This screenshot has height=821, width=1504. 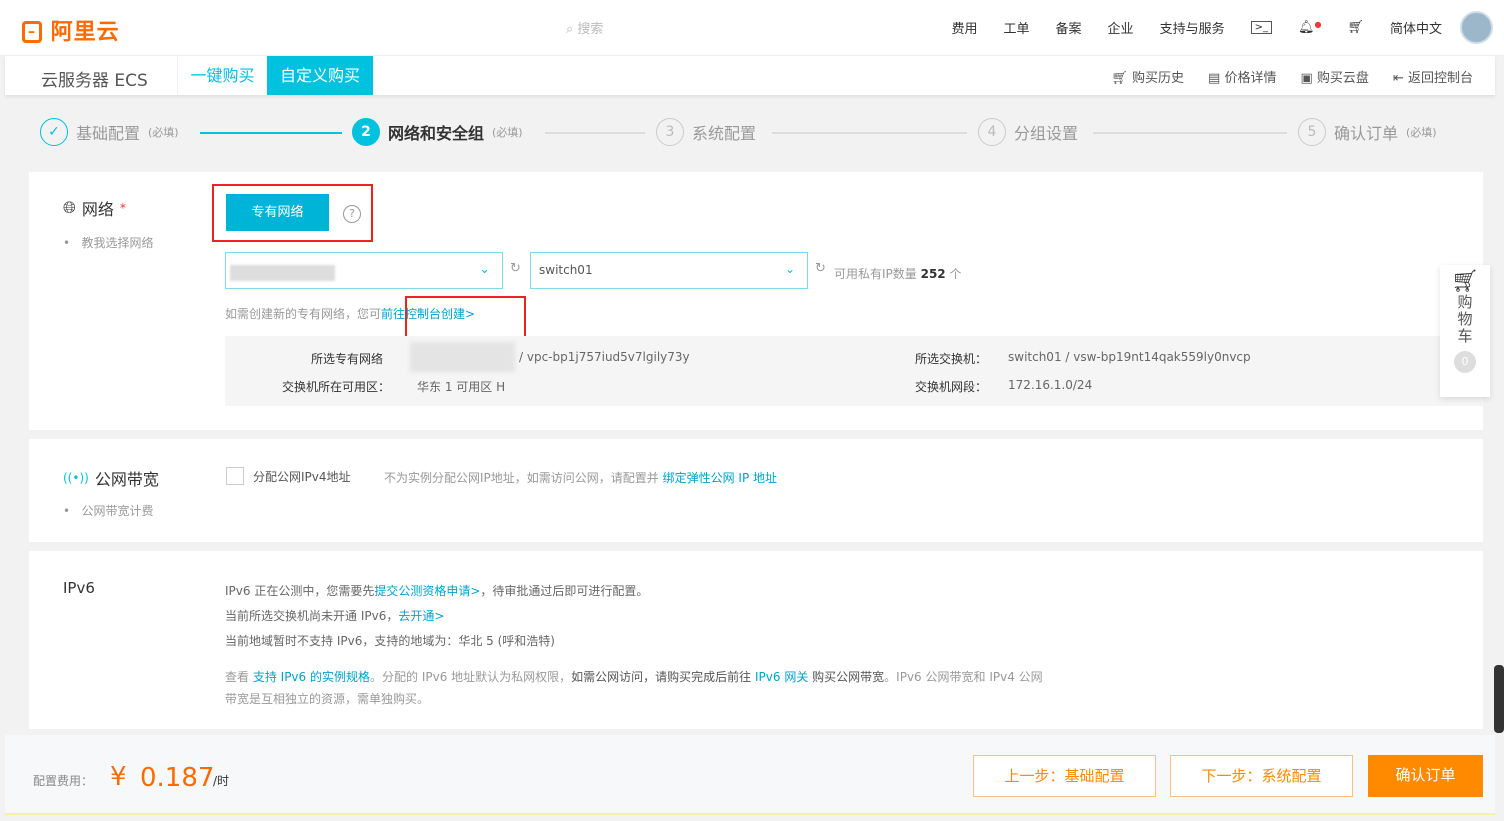 What do you see at coordinates (1261, 27) in the screenshot?
I see `terminal-icon: >_` at bounding box center [1261, 27].